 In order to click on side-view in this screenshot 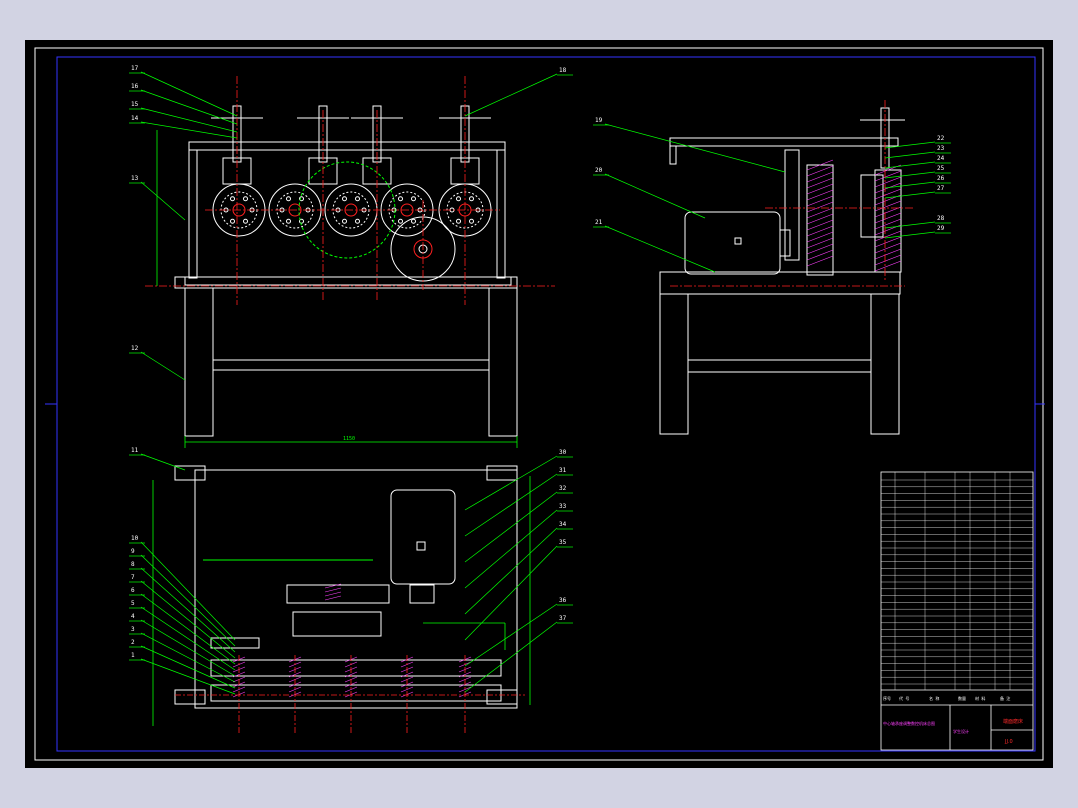, I will do `click(782, 271)`.